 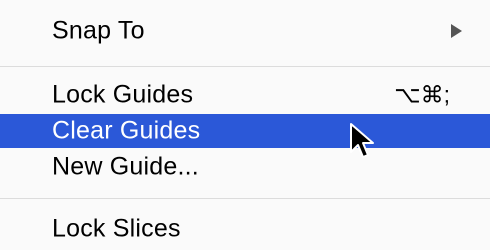 What do you see at coordinates (245, 131) in the screenshot?
I see `menu-item-clear-guides: Clear Guides` at bounding box center [245, 131].